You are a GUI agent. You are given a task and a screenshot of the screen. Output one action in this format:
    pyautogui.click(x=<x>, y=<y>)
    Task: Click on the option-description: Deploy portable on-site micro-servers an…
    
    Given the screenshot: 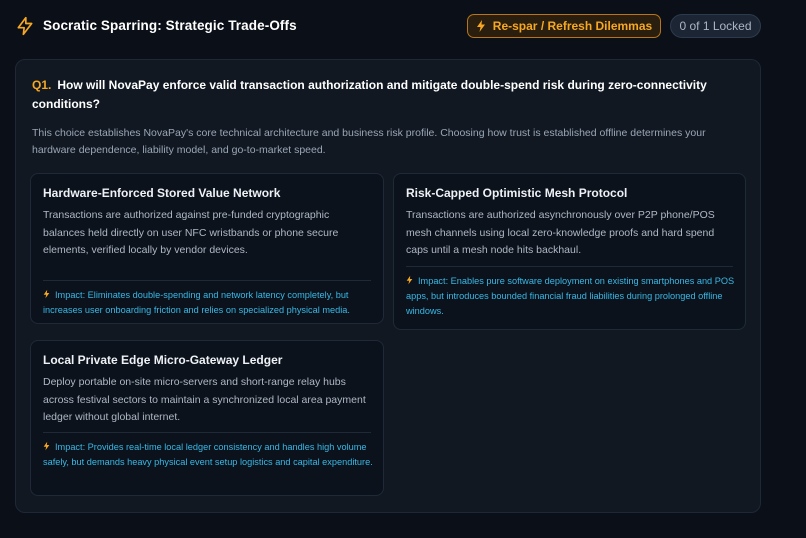 What is the action you would take?
    pyautogui.click(x=204, y=399)
    